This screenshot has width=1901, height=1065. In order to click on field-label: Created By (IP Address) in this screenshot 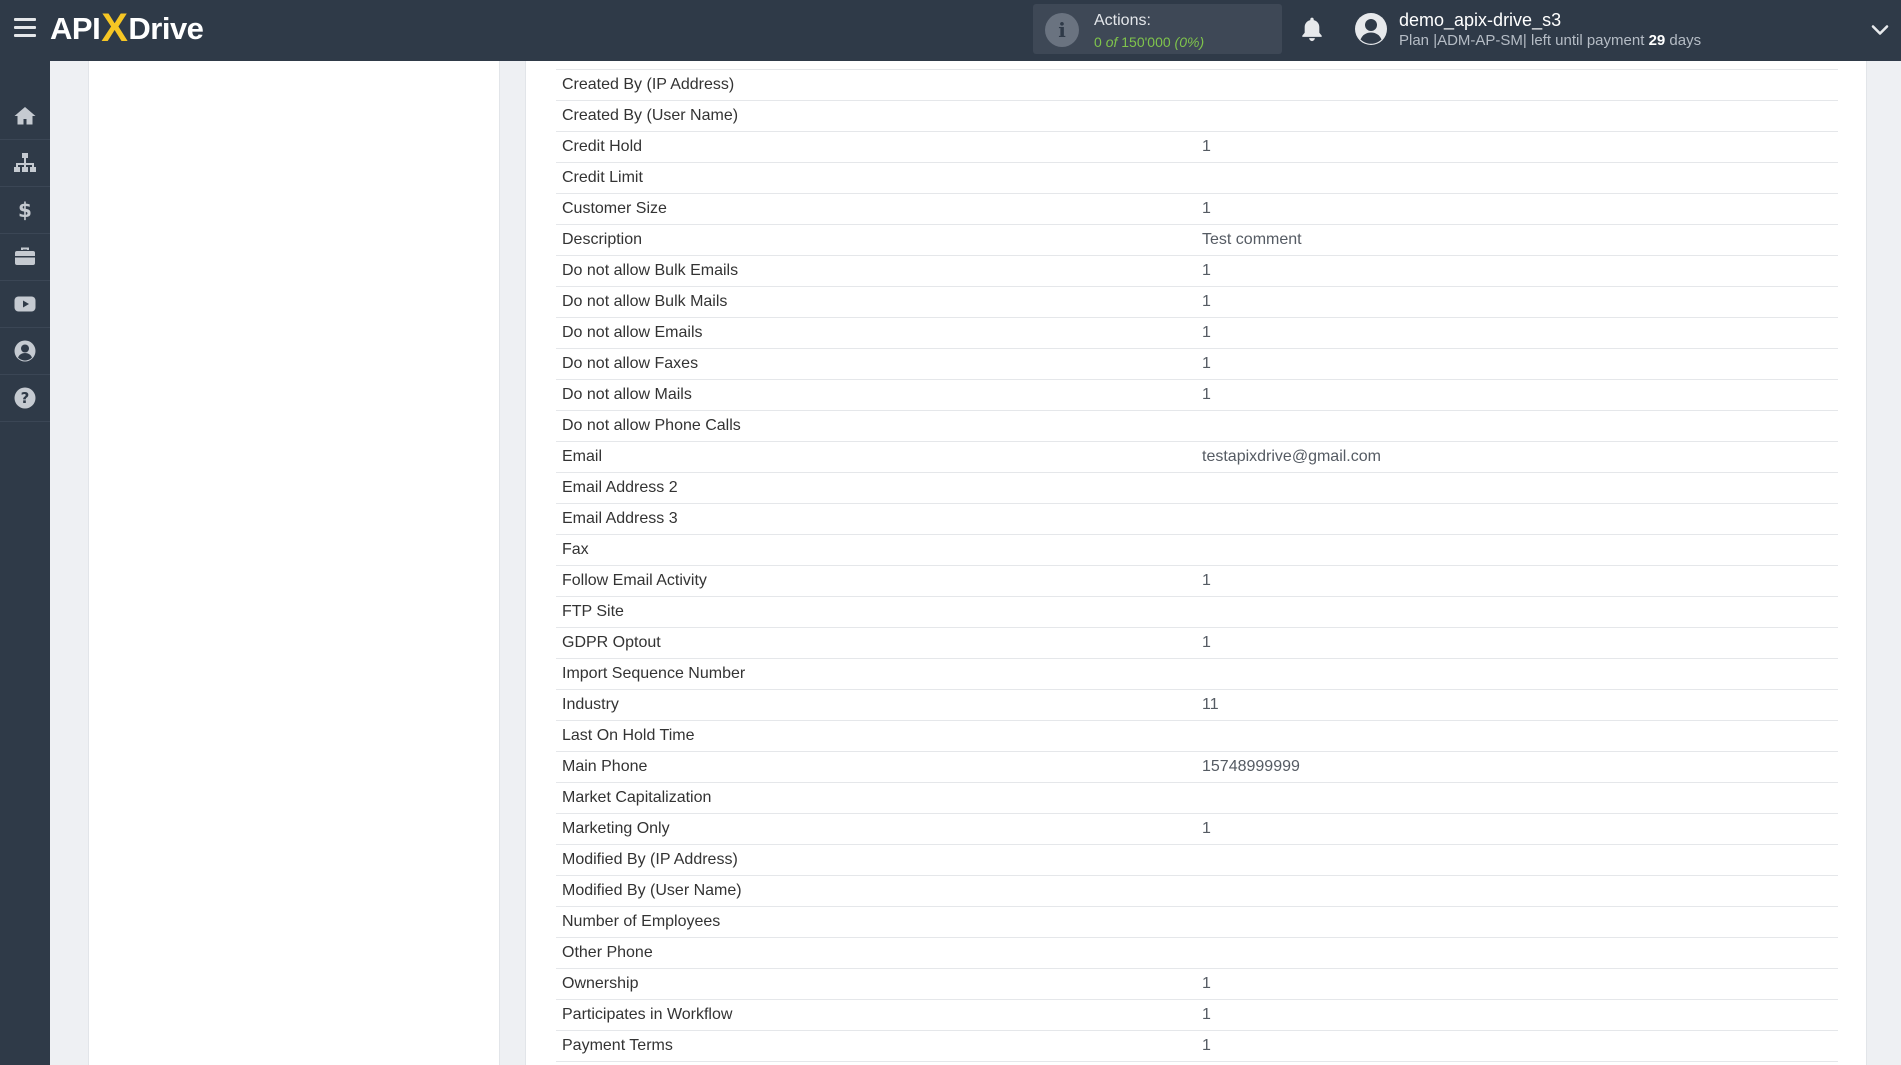, I will do `click(876, 85)`.